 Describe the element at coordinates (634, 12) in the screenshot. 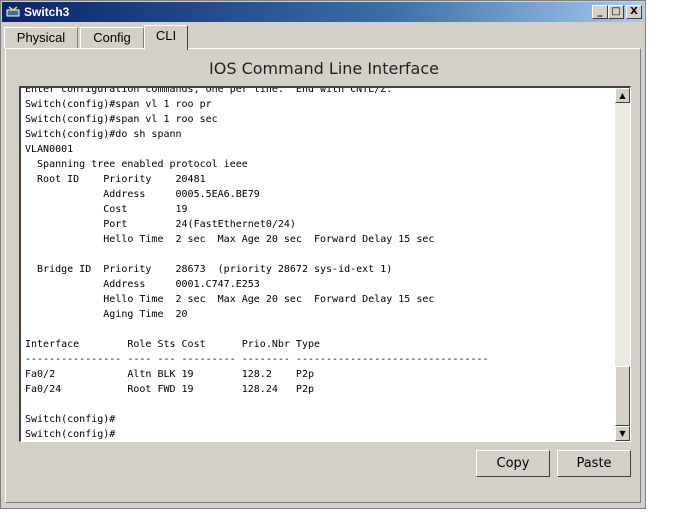

I see `close-button: X` at that location.